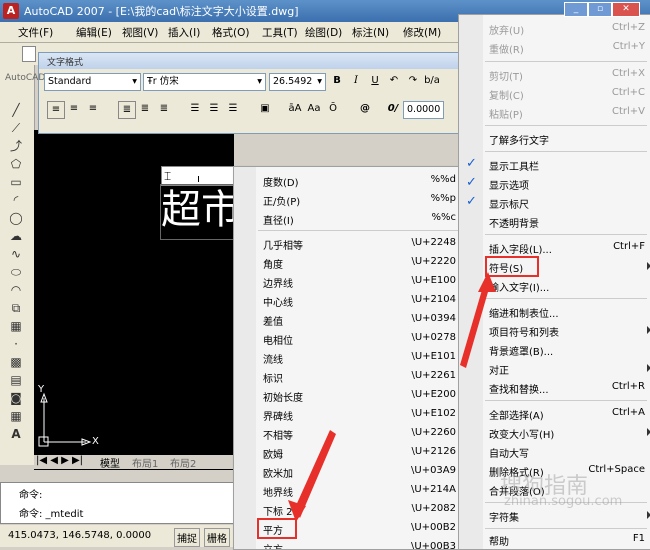  What do you see at coordinates (392, 397) in the screenshot?
I see `annotation-arrows` at bounding box center [392, 397].